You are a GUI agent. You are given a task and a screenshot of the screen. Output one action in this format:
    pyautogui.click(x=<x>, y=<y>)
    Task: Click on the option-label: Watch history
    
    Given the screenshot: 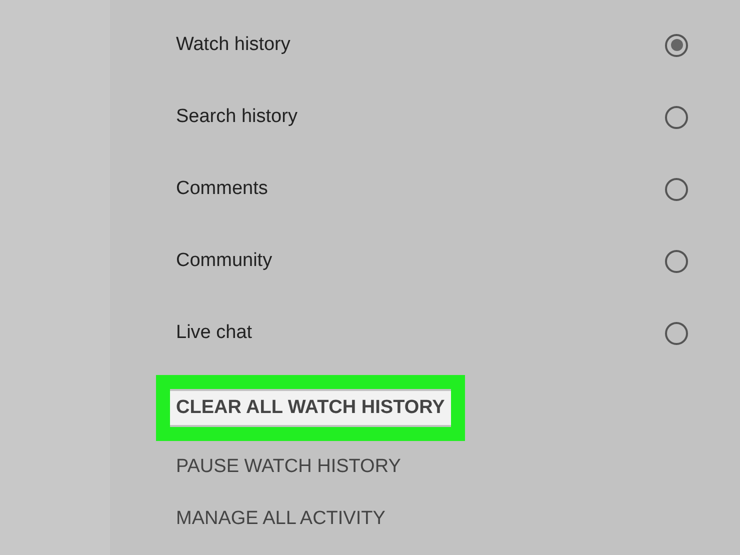 What is the action you would take?
    pyautogui.click(x=234, y=44)
    